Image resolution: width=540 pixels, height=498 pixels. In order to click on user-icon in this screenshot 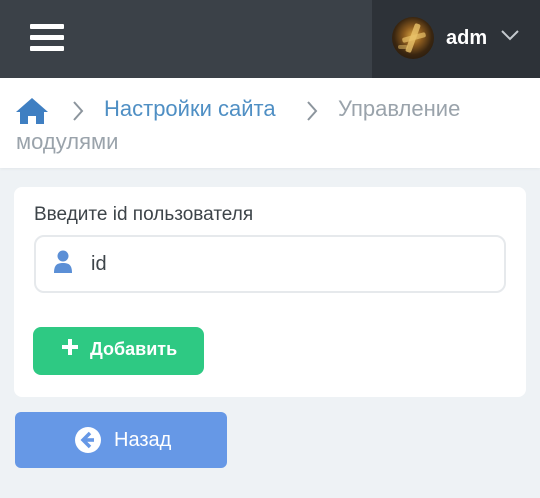, I will do `click(63, 261)`.